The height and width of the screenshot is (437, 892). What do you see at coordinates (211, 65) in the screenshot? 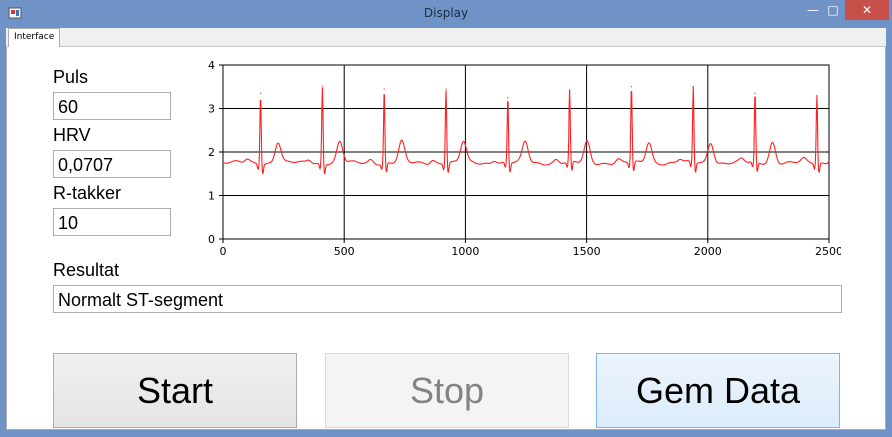
I see `y-tick-label: 4` at bounding box center [211, 65].